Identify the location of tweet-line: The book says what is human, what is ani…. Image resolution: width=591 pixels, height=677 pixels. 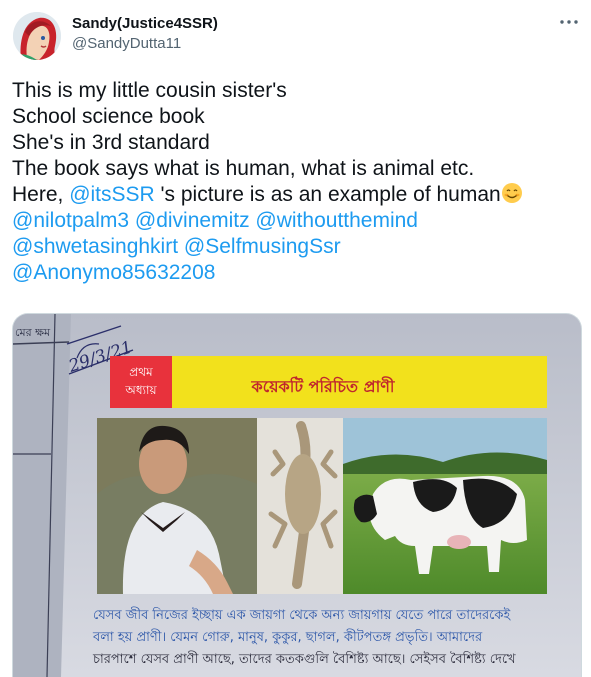
(243, 168).